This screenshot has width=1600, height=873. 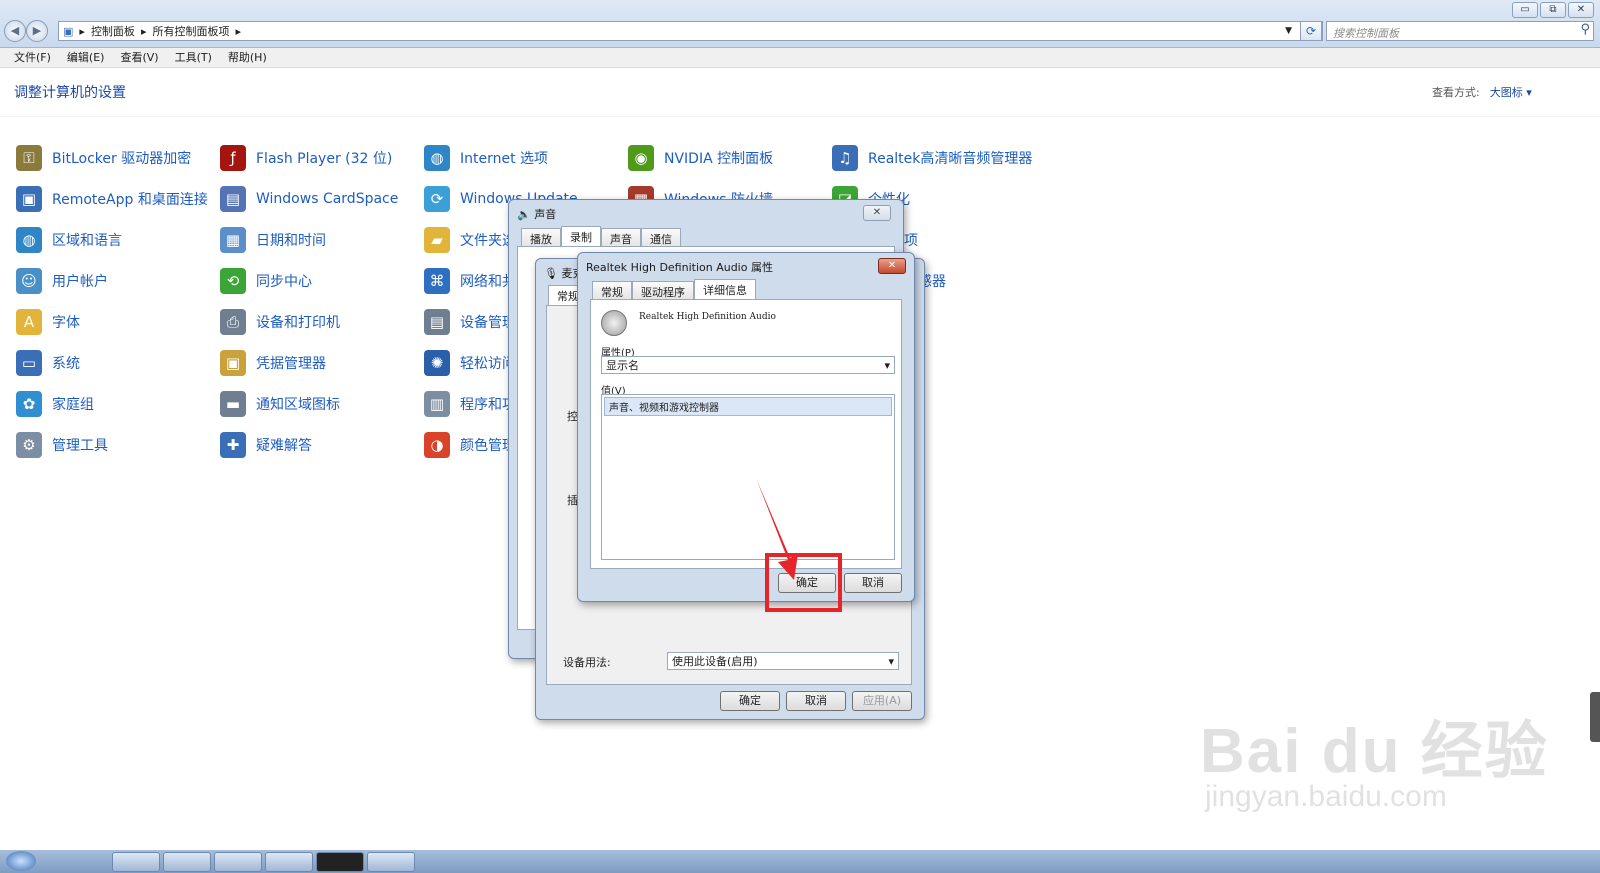 I want to click on property-select: 显示名 ▾, so click(x=748, y=365).